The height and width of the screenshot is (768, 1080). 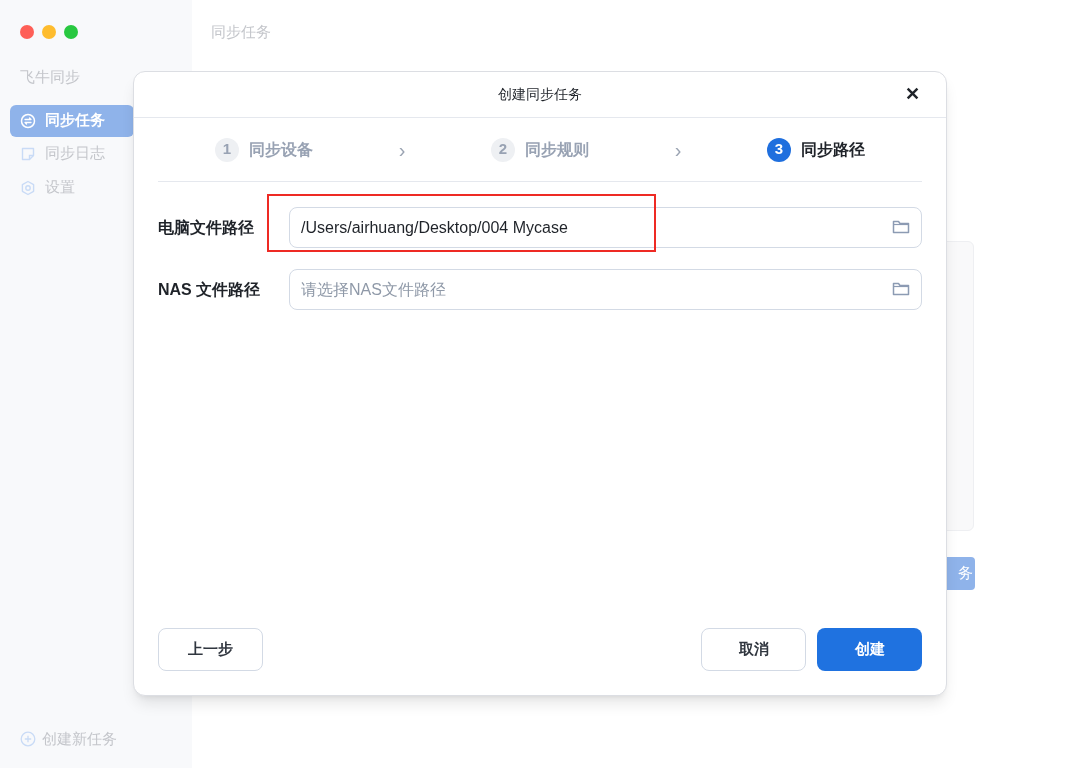 I want to click on step-number: 2, so click(x=503, y=149).